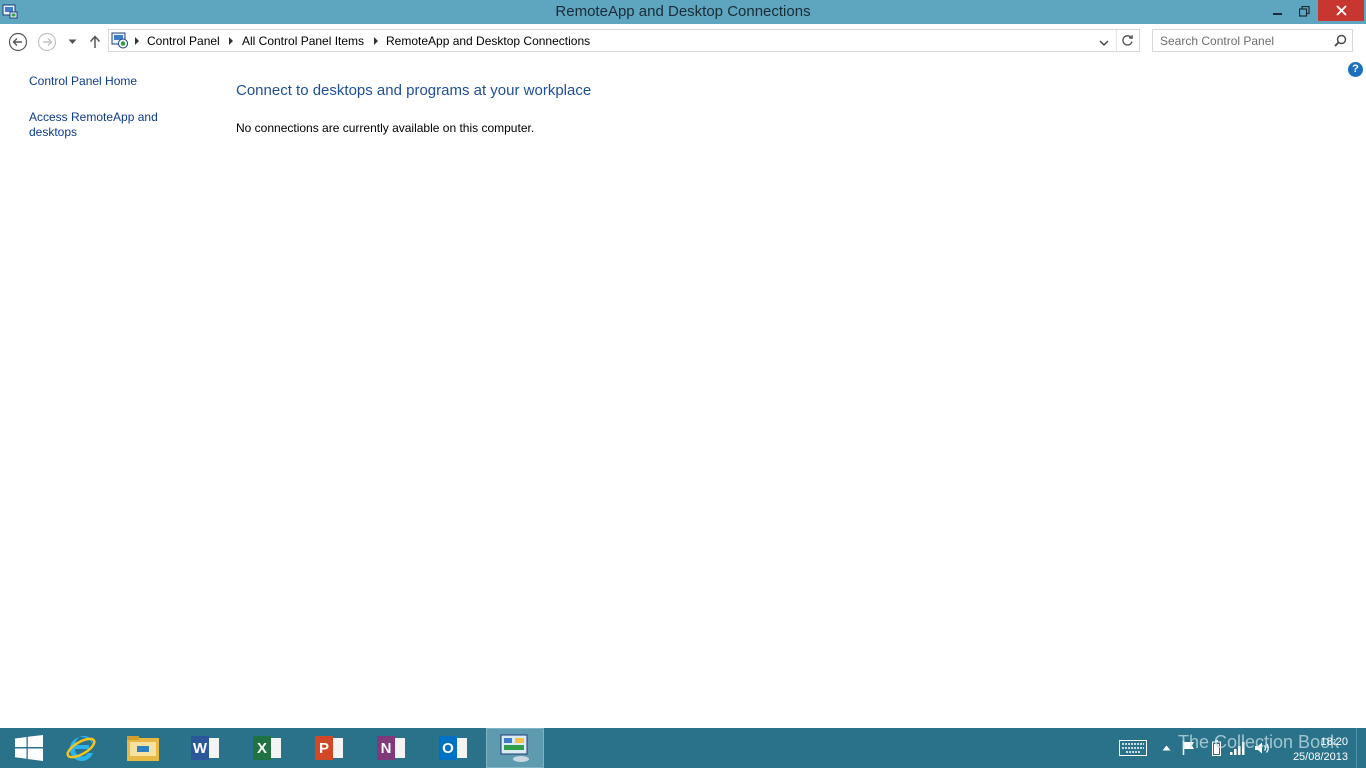 The height and width of the screenshot is (768, 1366). I want to click on minimize-icon, so click(1277, 14).